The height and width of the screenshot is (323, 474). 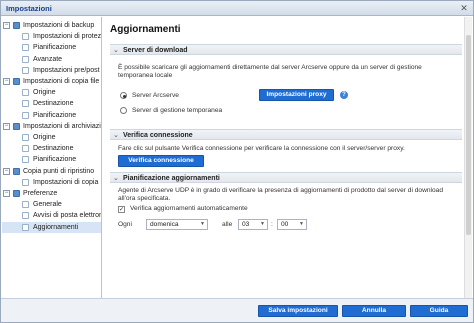 I want to click on page-title: Aggiornamenti, so click(x=145, y=29).